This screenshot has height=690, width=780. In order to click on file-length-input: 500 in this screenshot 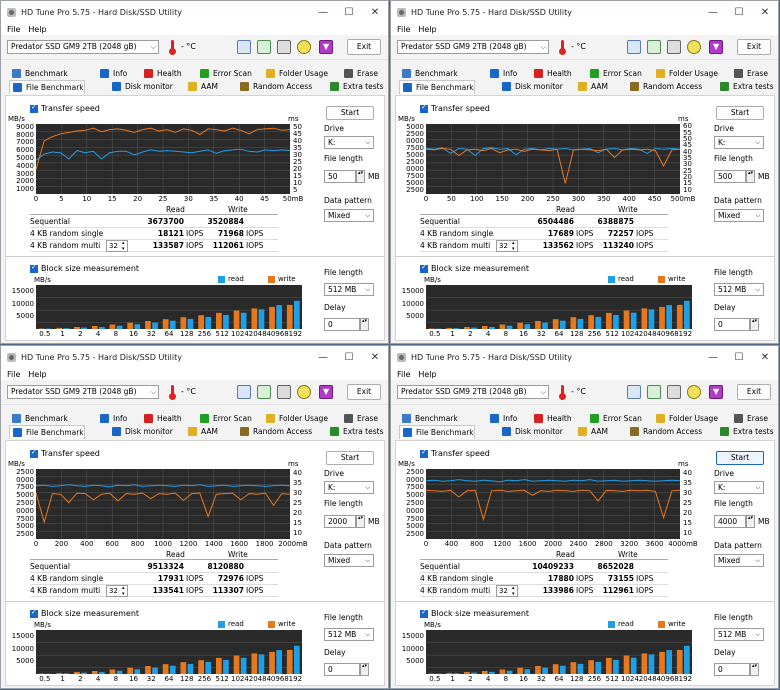, I will do `click(730, 176)`.